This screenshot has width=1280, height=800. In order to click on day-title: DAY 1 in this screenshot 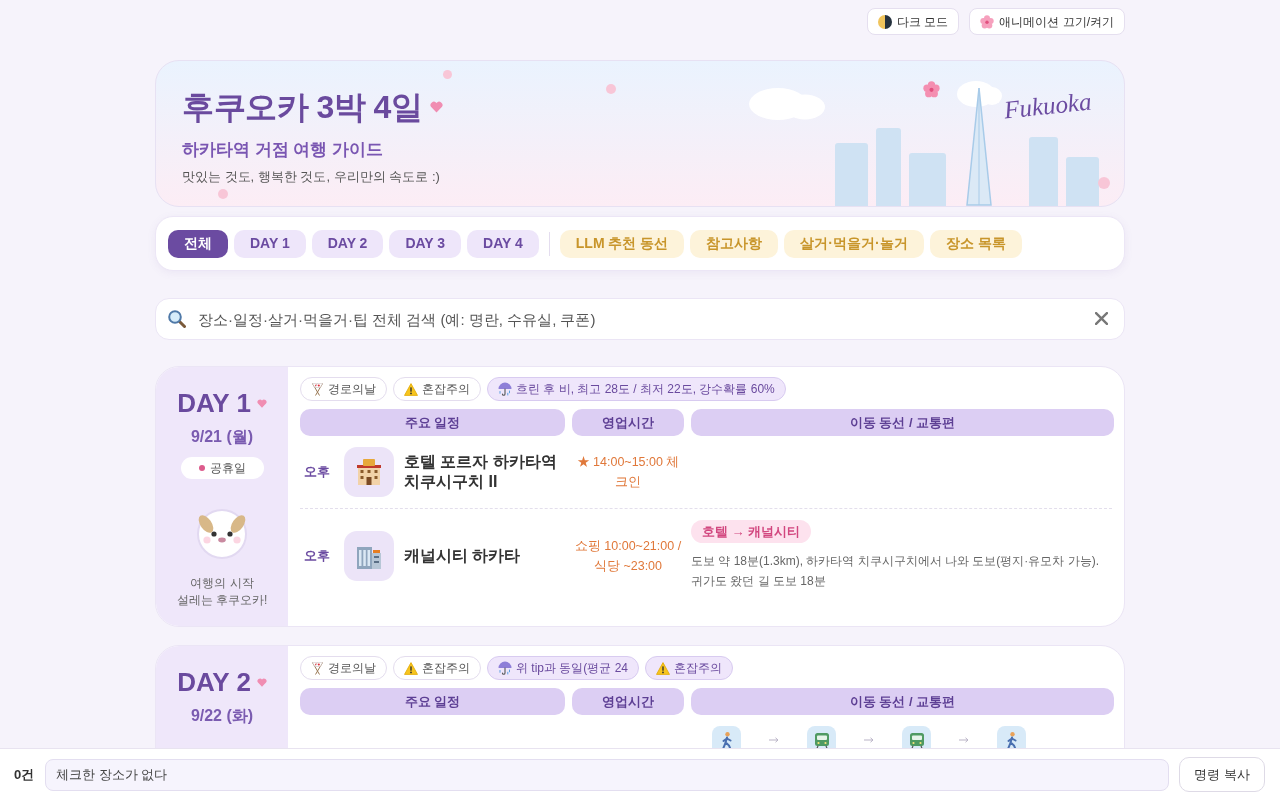, I will do `click(214, 403)`.